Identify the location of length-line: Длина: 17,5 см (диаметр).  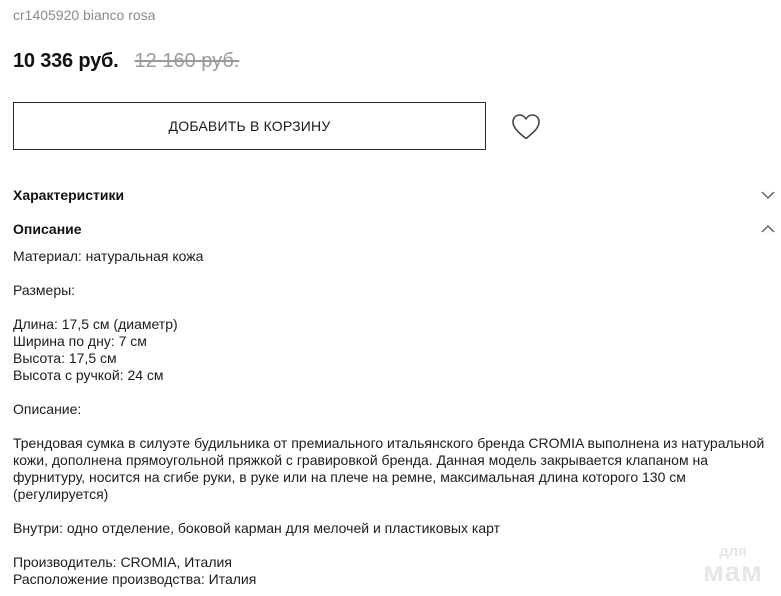
(95, 324).